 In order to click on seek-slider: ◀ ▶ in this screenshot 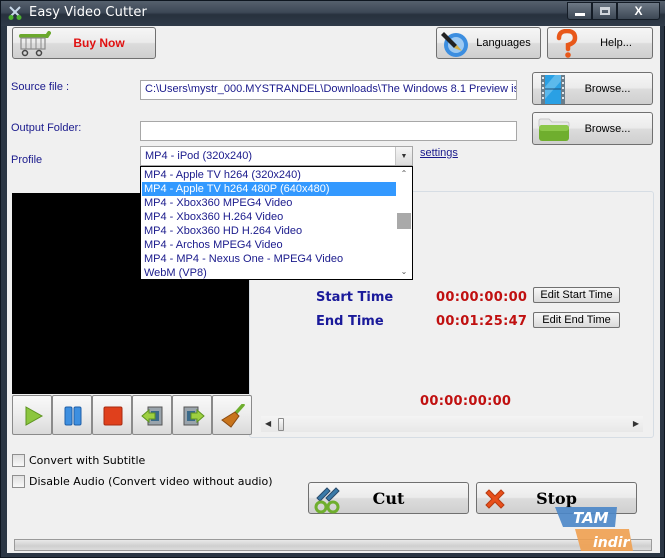, I will do `click(452, 424)`.